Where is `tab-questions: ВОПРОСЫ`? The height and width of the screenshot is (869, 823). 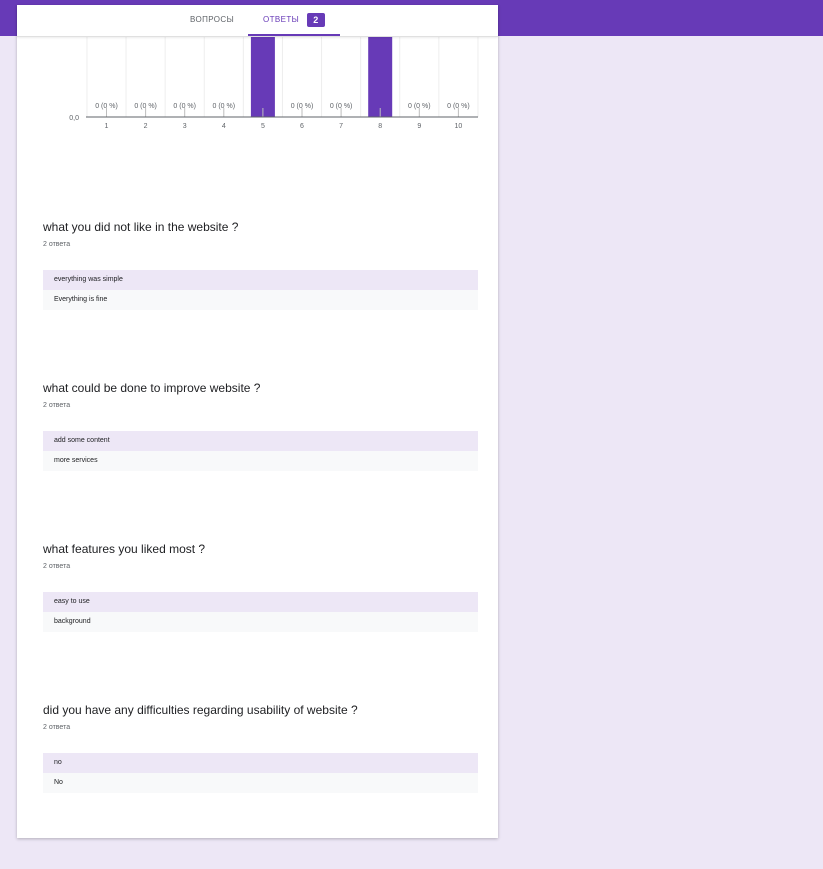
tab-questions: ВОПРОСЫ is located at coordinates (212, 20).